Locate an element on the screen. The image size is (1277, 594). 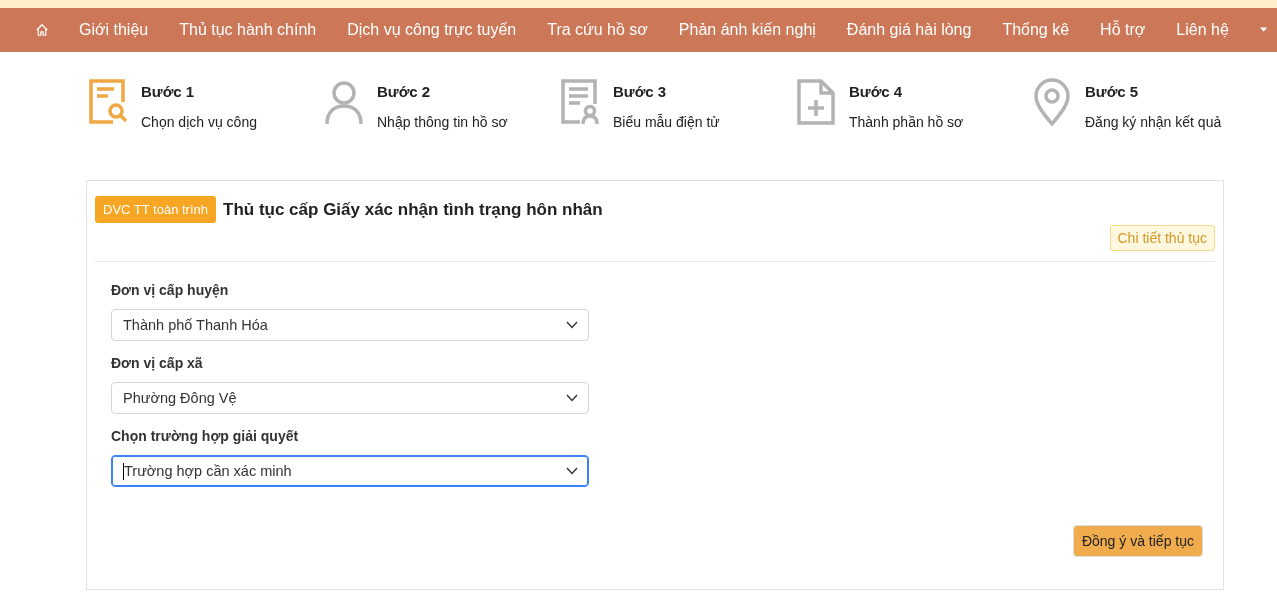
step-label: Đăng ký nhận kết quả is located at coordinates (1154, 122).